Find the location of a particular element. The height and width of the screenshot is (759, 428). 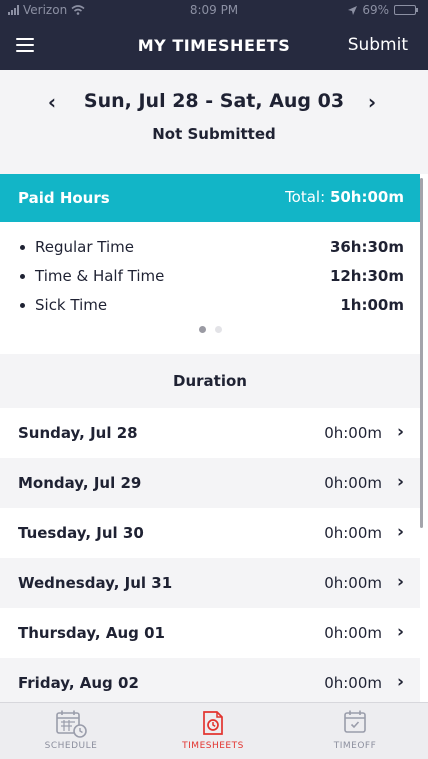

day-row: Wednesday, Jul 31 0h:00m › is located at coordinates (210, 583).